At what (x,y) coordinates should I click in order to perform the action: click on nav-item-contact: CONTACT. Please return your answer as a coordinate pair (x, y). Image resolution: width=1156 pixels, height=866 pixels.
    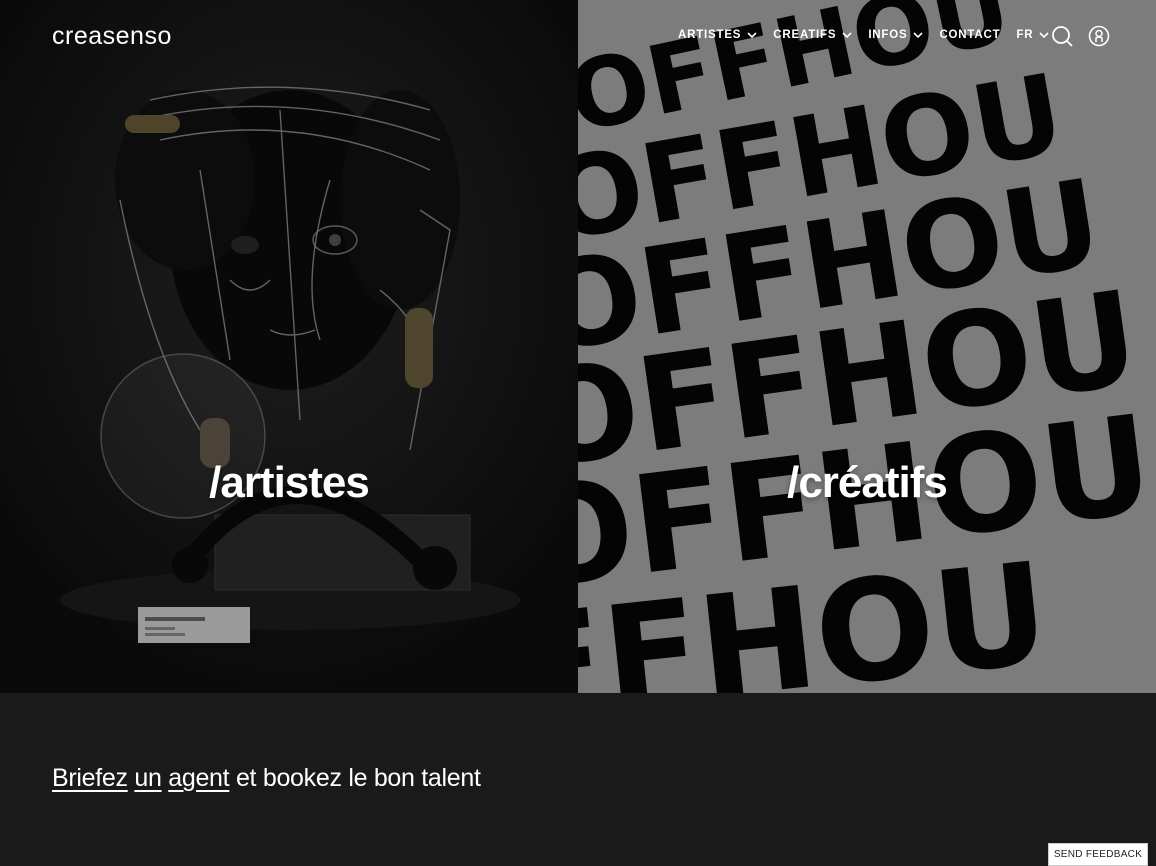
    Looking at the image, I should click on (969, 35).